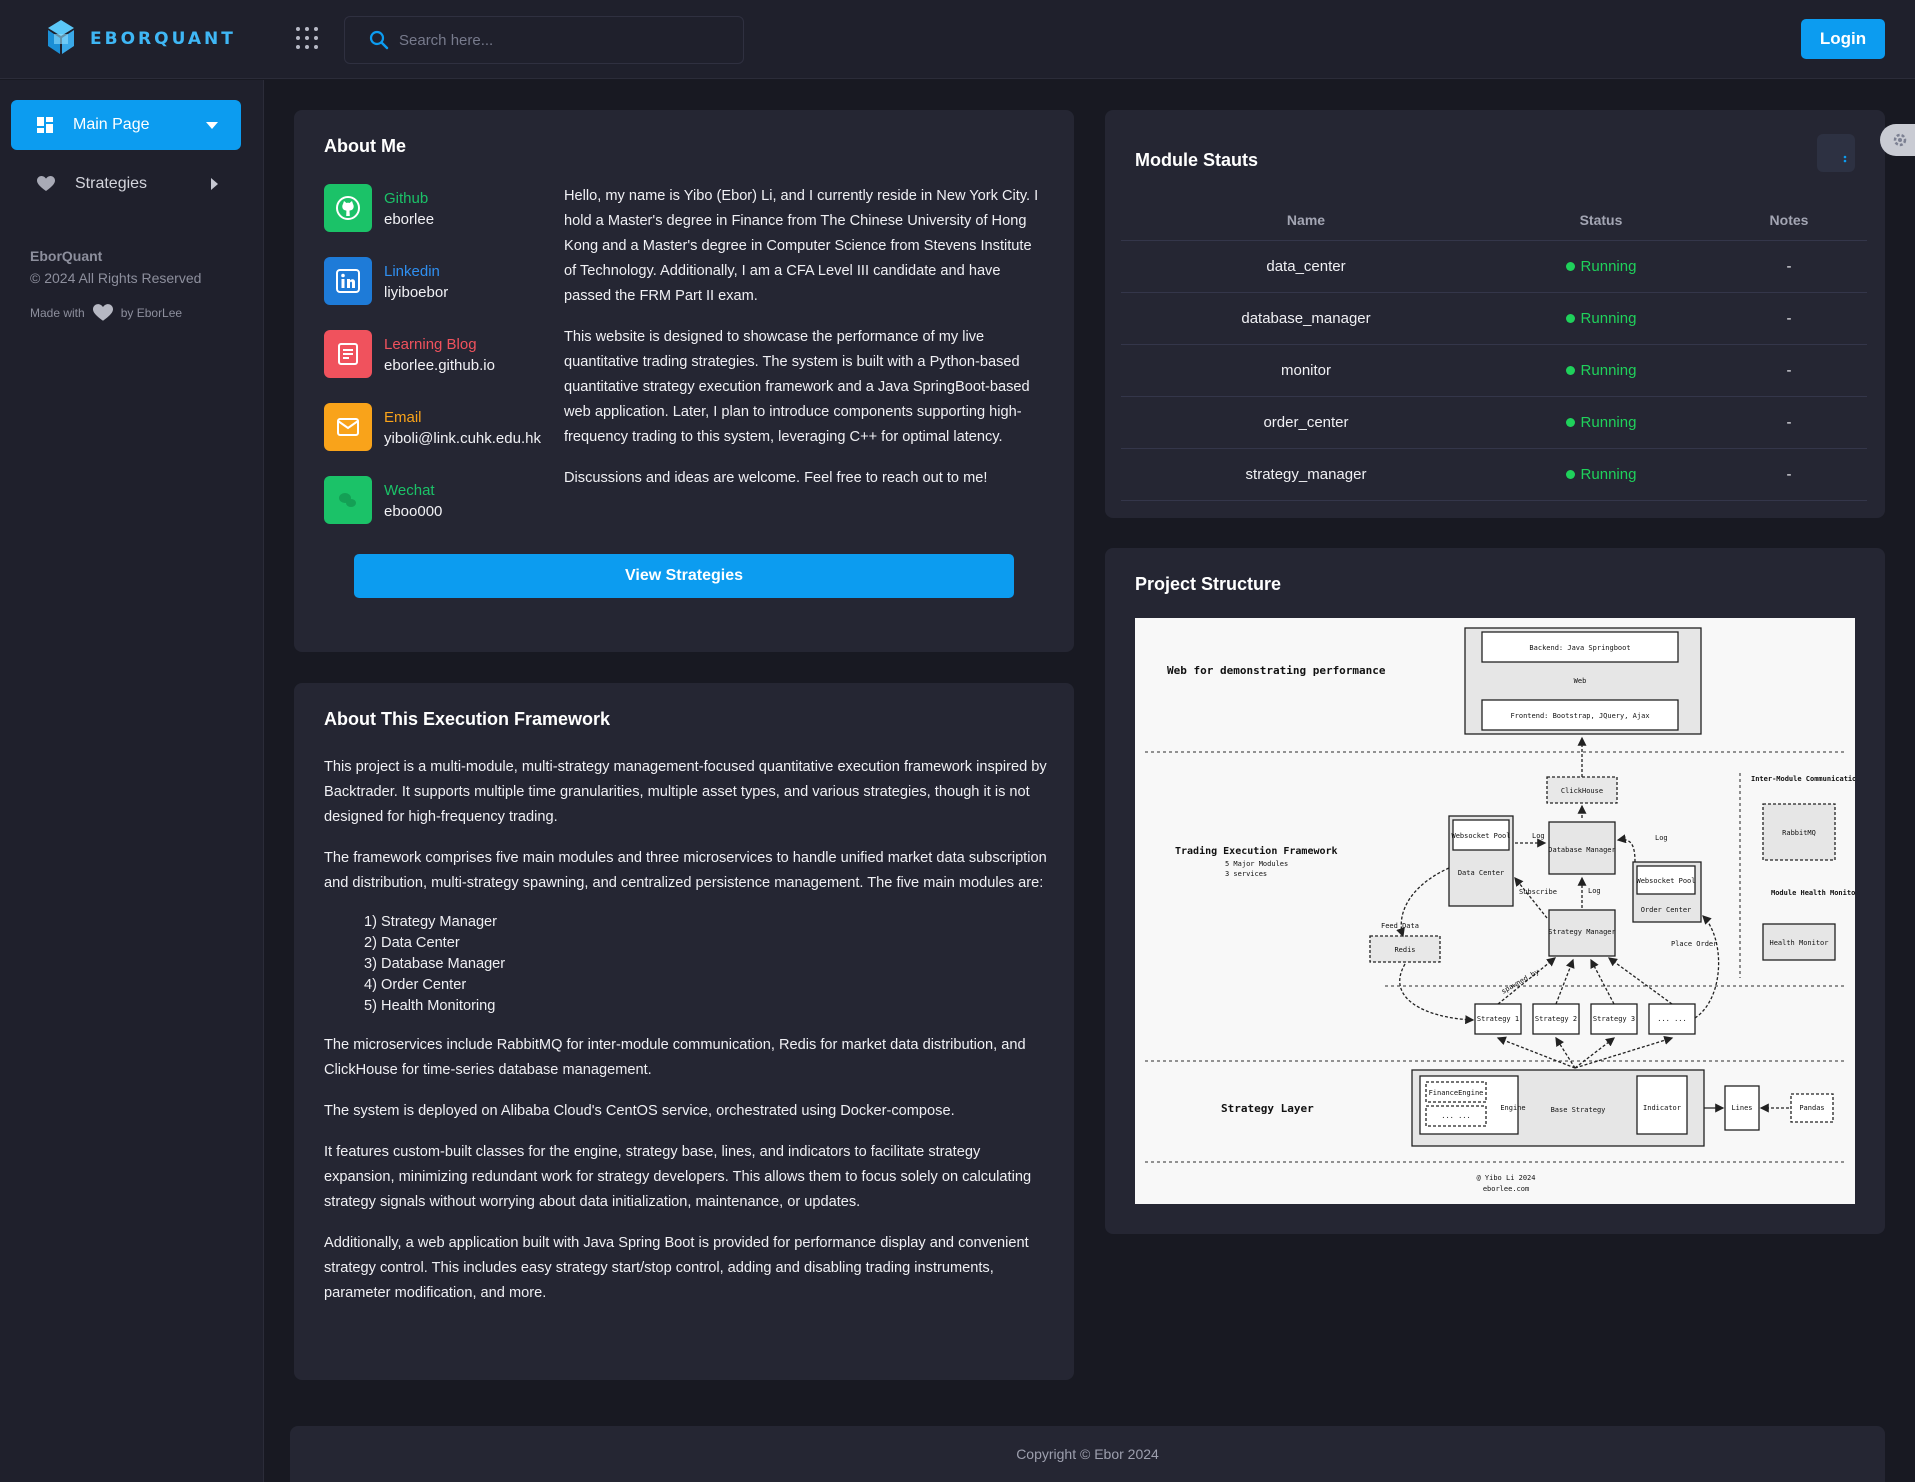 The image size is (1915, 1482). I want to click on diagram-label: Pandas, so click(1811, 1108).